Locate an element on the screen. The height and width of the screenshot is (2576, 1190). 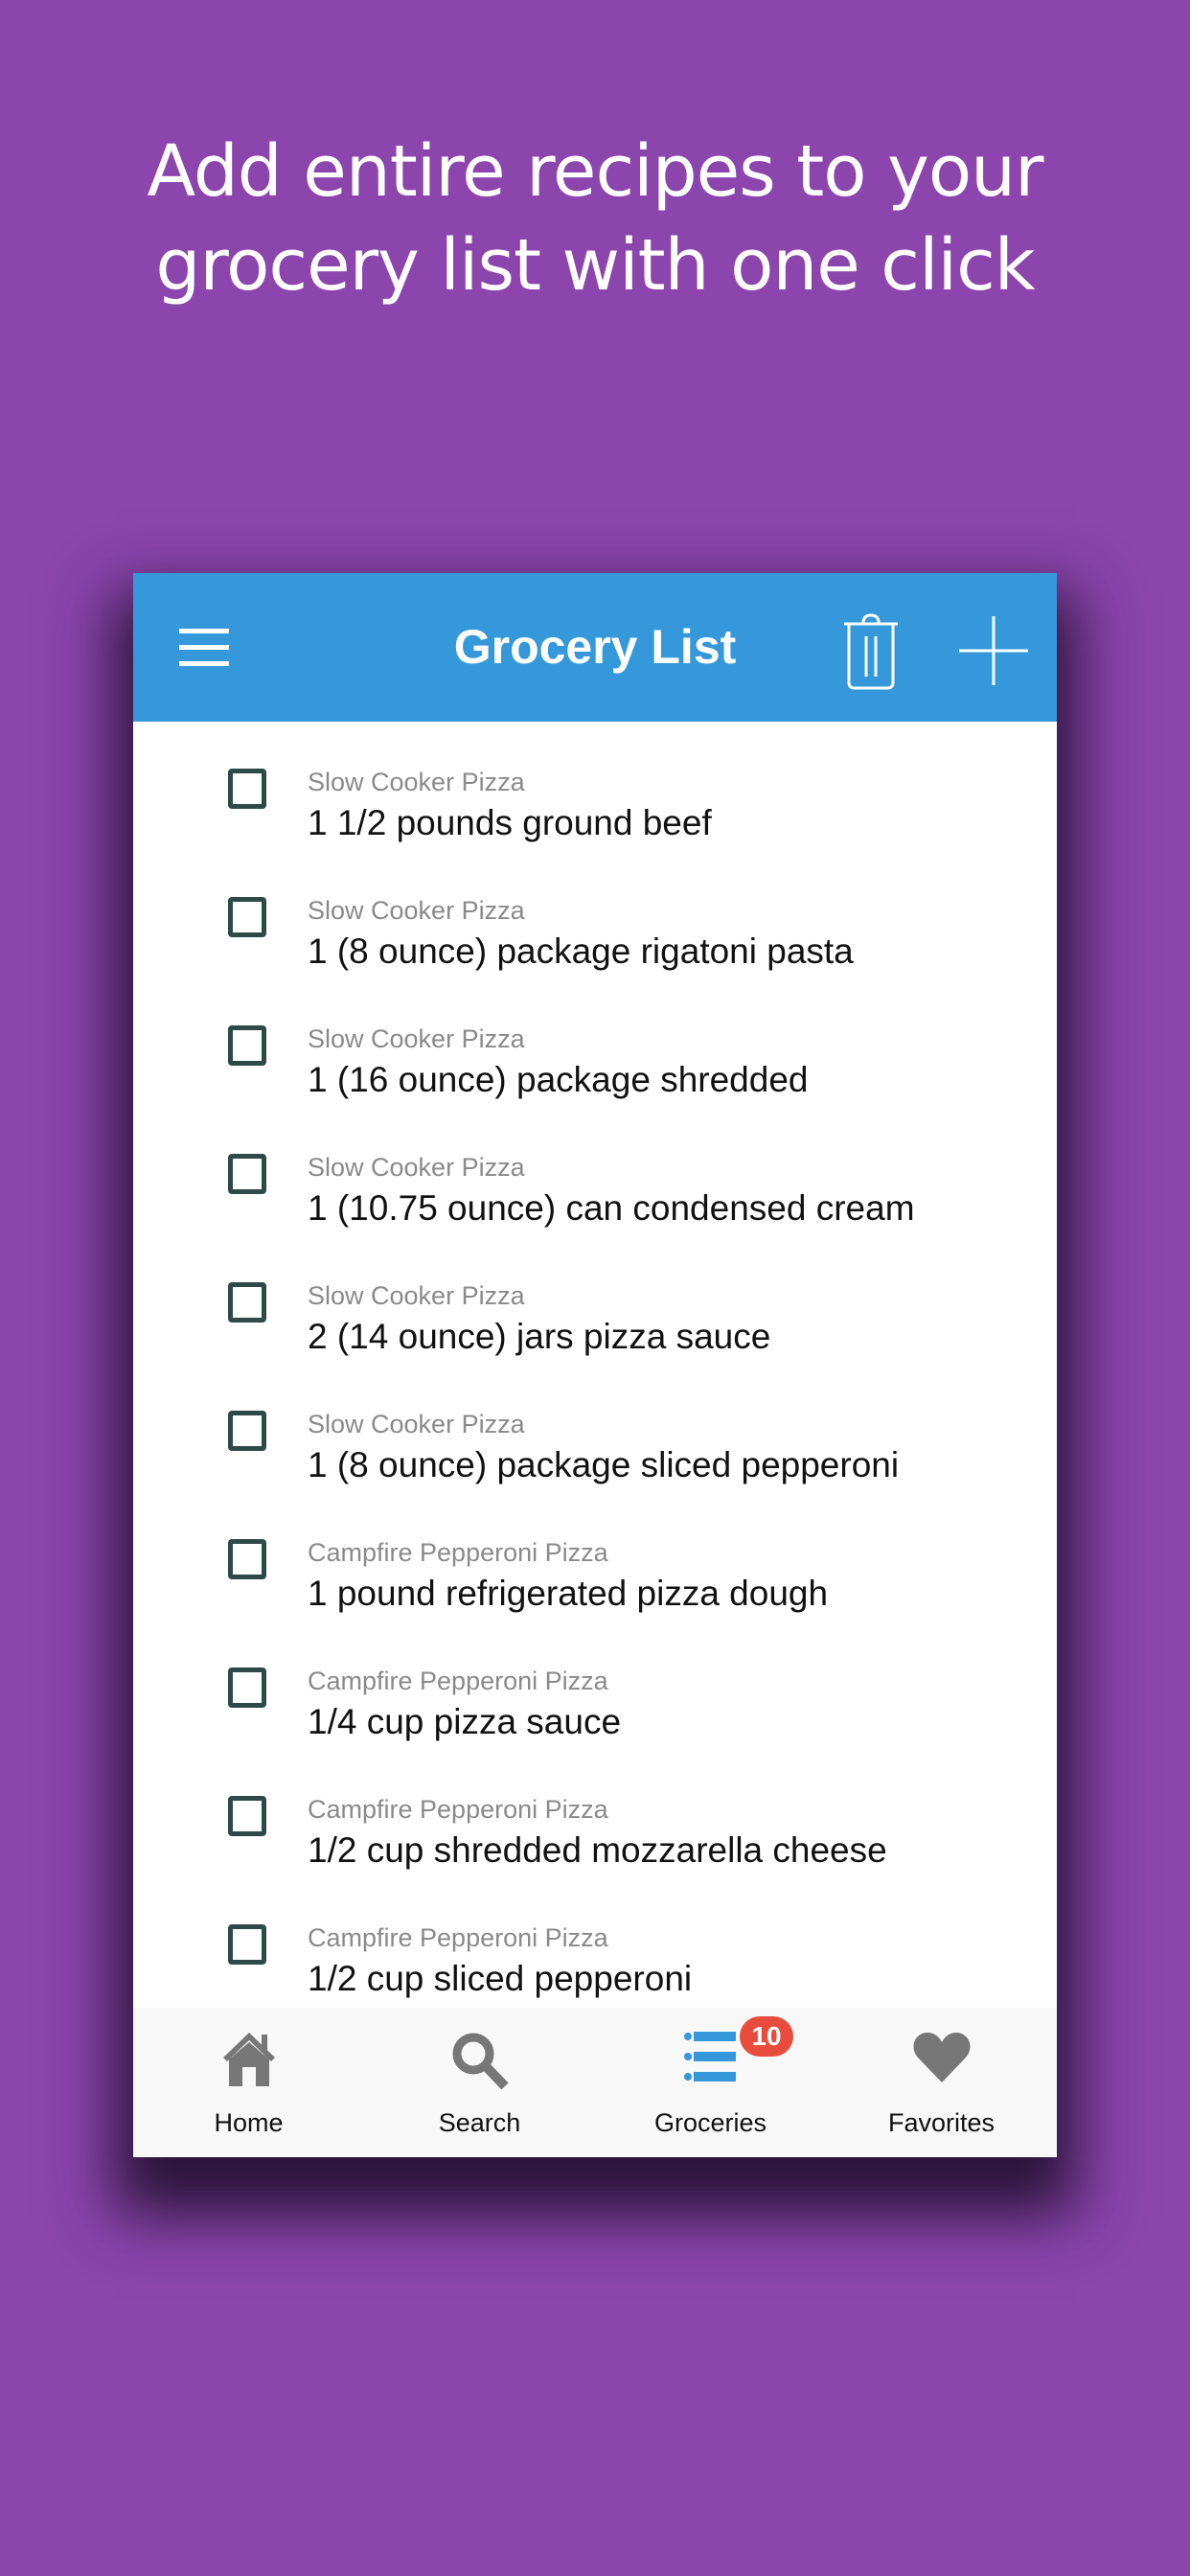
list-icon is located at coordinates (710, 2057).